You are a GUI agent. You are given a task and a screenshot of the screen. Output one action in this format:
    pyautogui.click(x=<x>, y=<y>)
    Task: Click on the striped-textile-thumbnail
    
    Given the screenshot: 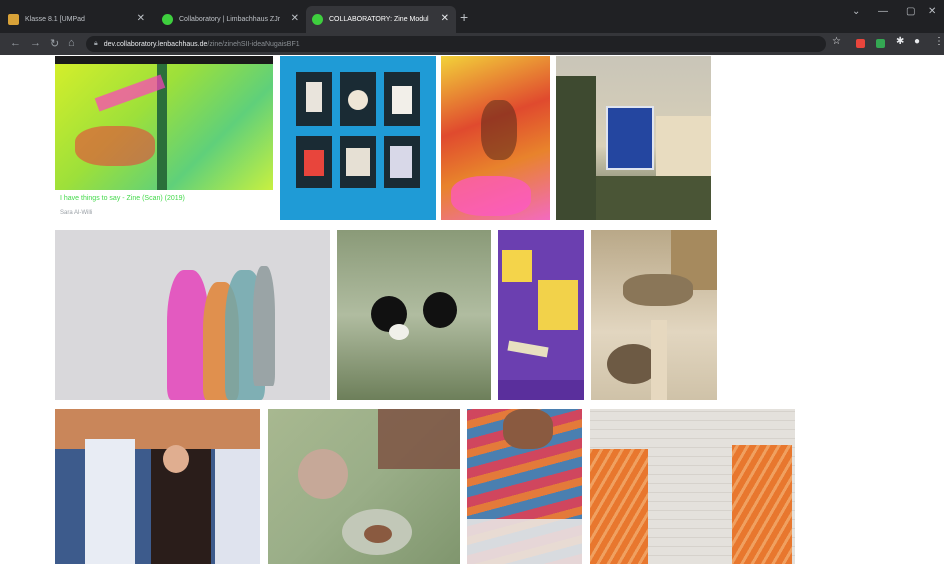 What is the action you would take?
    pyautogui.click(x=524, y=486)
    